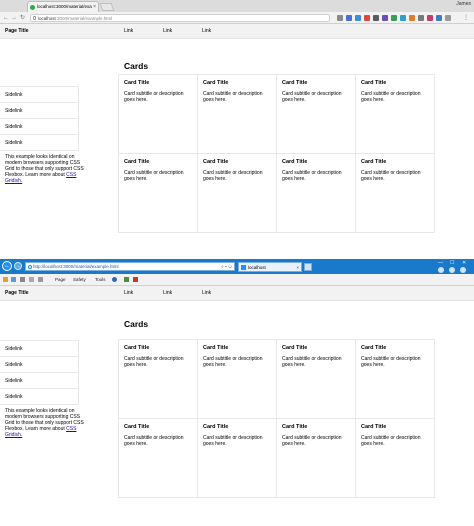  I want to click on page-favicon-icon, so click(32, 7).